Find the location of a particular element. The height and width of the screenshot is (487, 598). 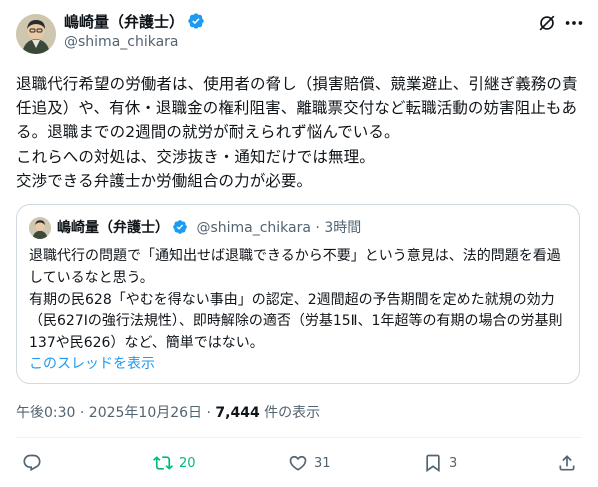

bookmark-count: 3 is located at coordinates (453, 463).